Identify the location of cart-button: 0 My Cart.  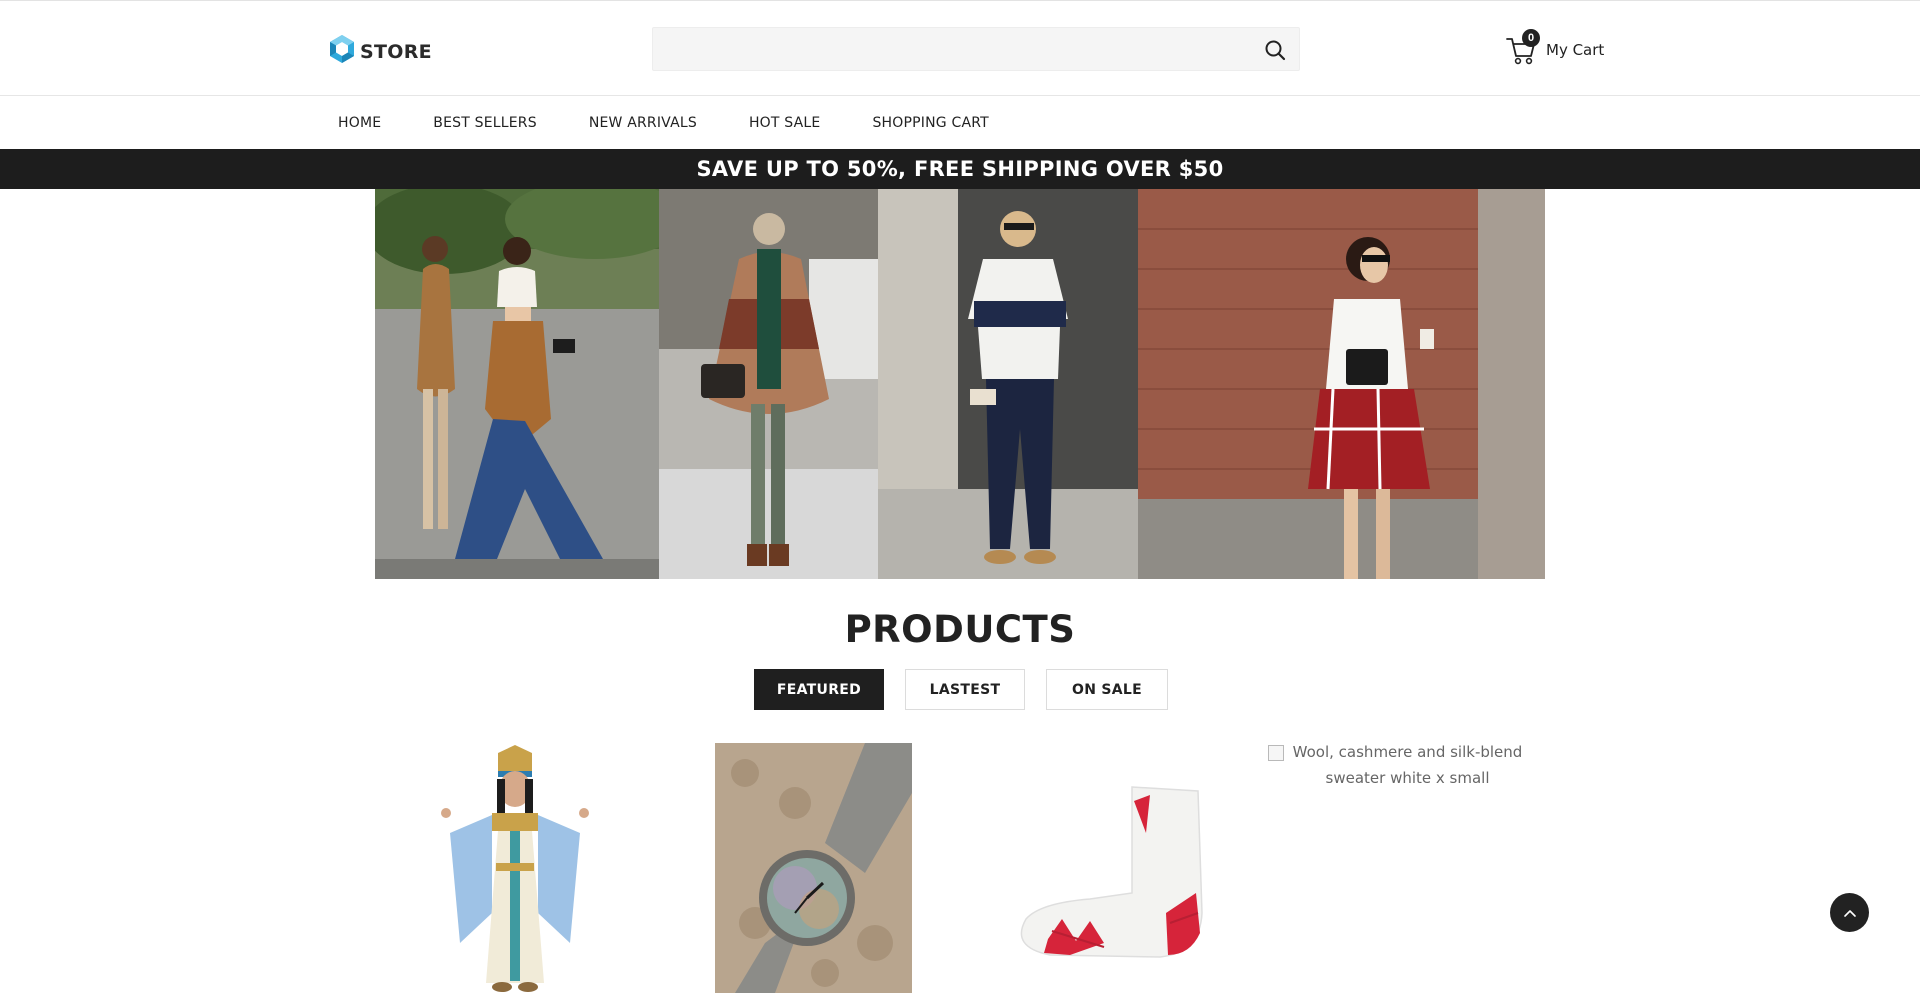
(1555, 47).